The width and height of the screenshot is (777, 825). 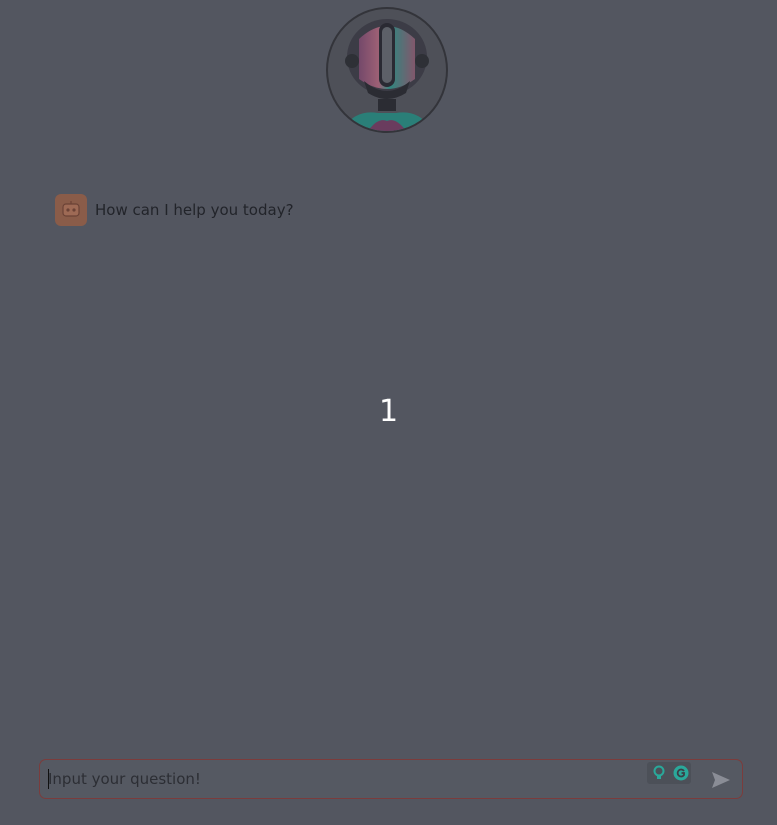 I want to click on send-icon, so click(x=721, y=780).